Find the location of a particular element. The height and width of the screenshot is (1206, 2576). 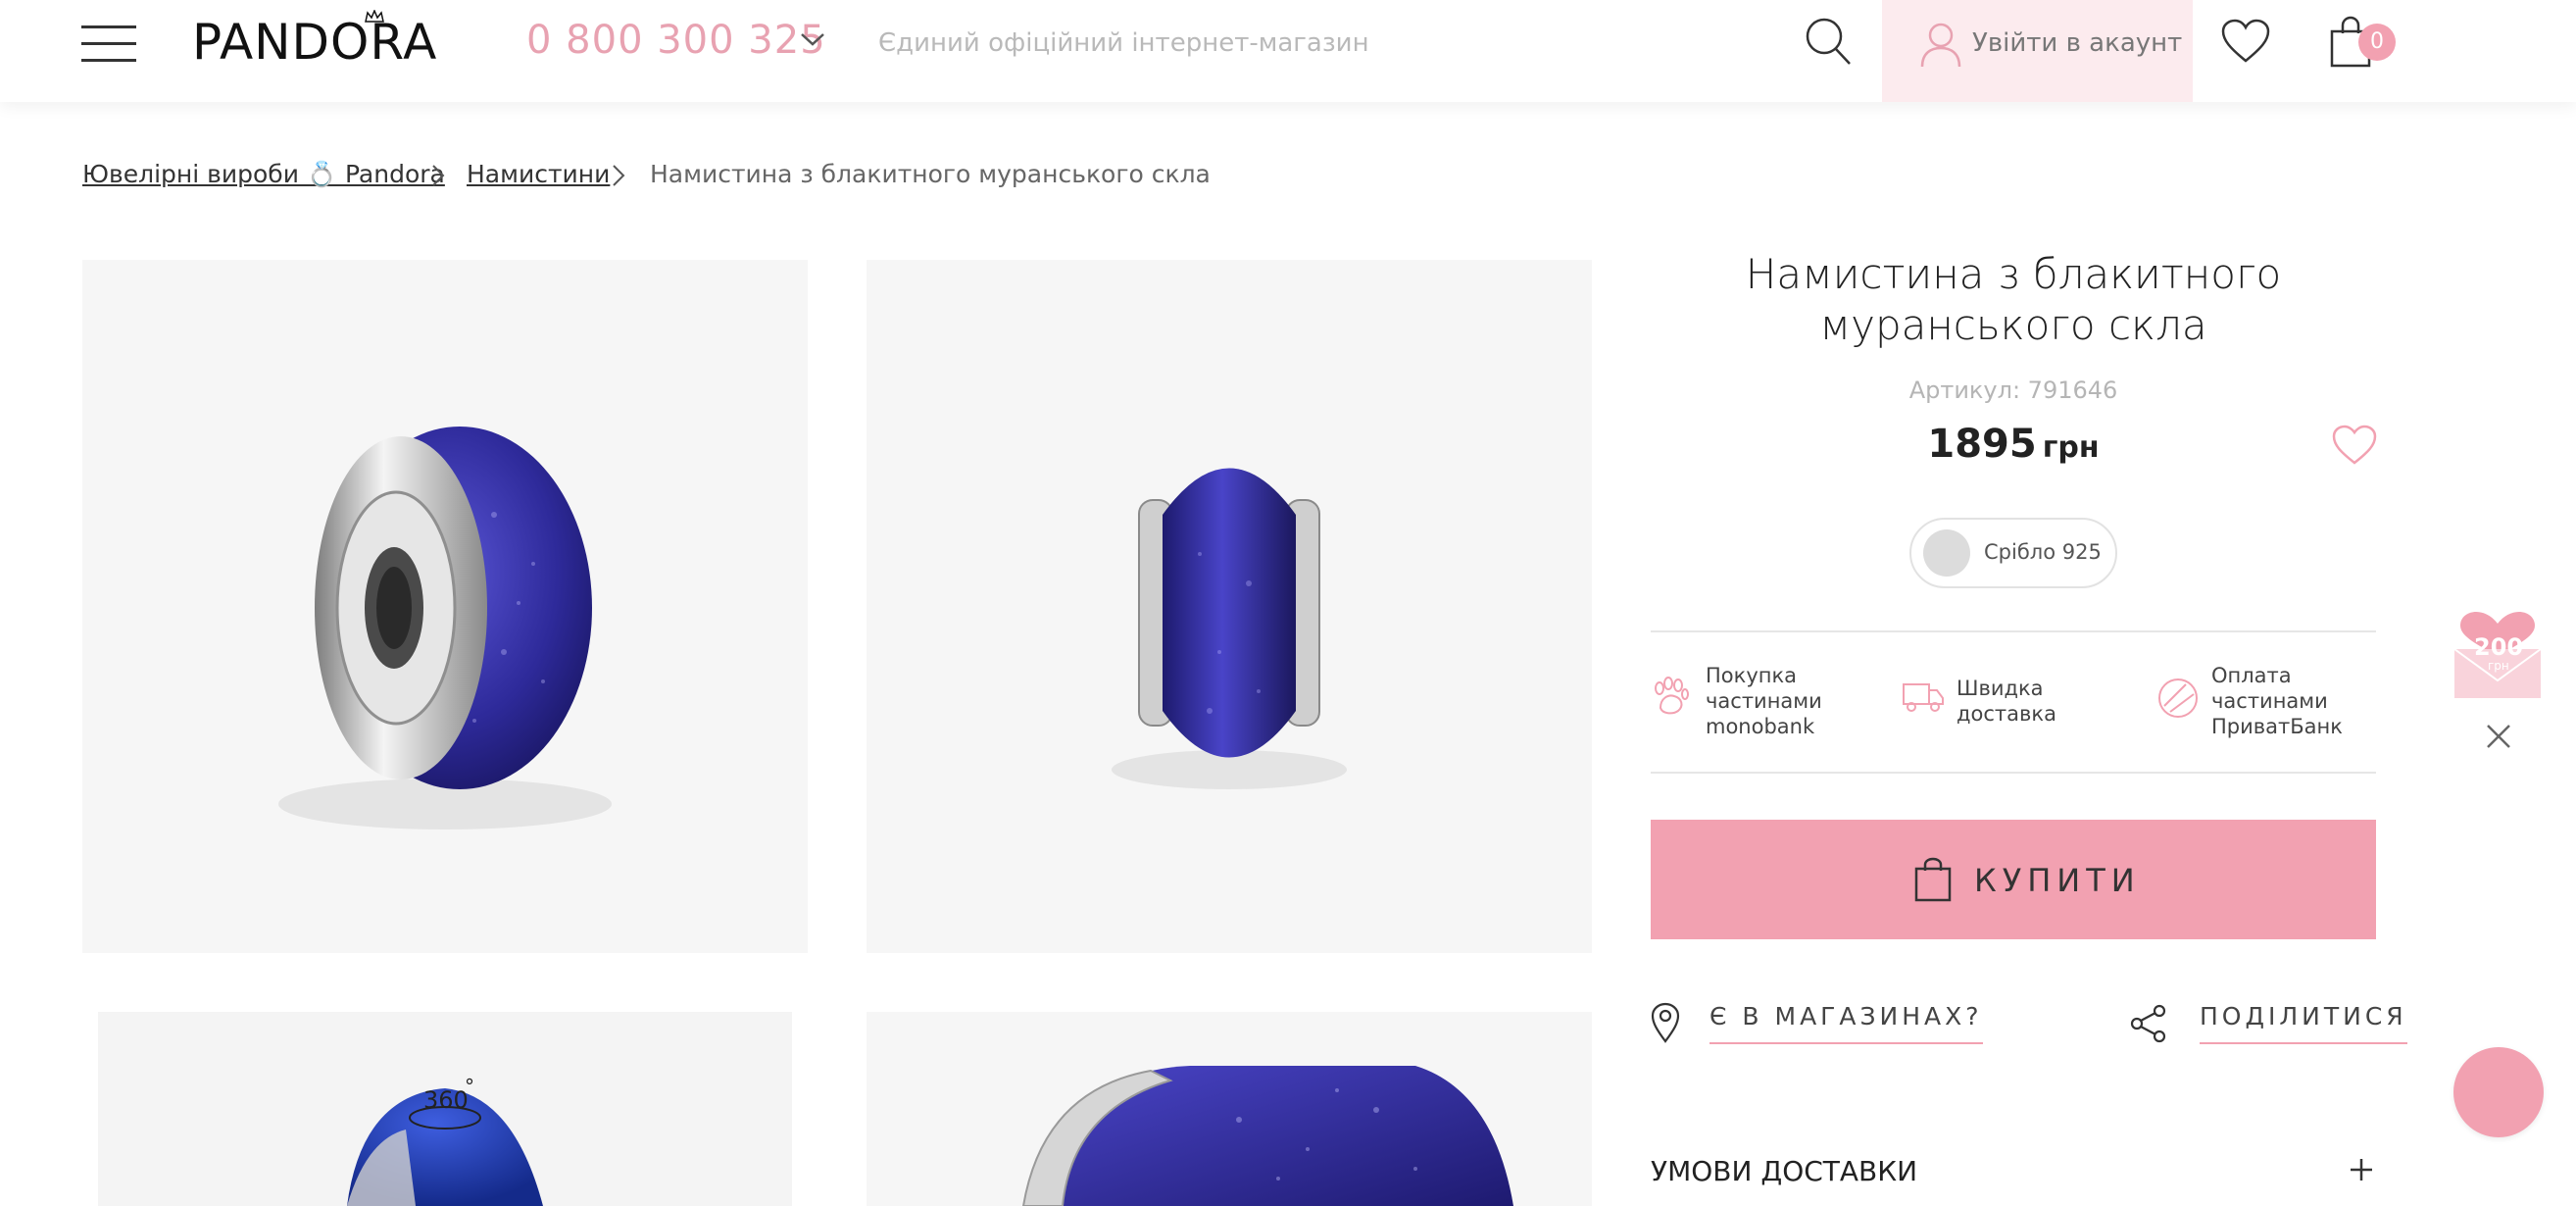

paw-icon is located at coordinates (1672, 696).